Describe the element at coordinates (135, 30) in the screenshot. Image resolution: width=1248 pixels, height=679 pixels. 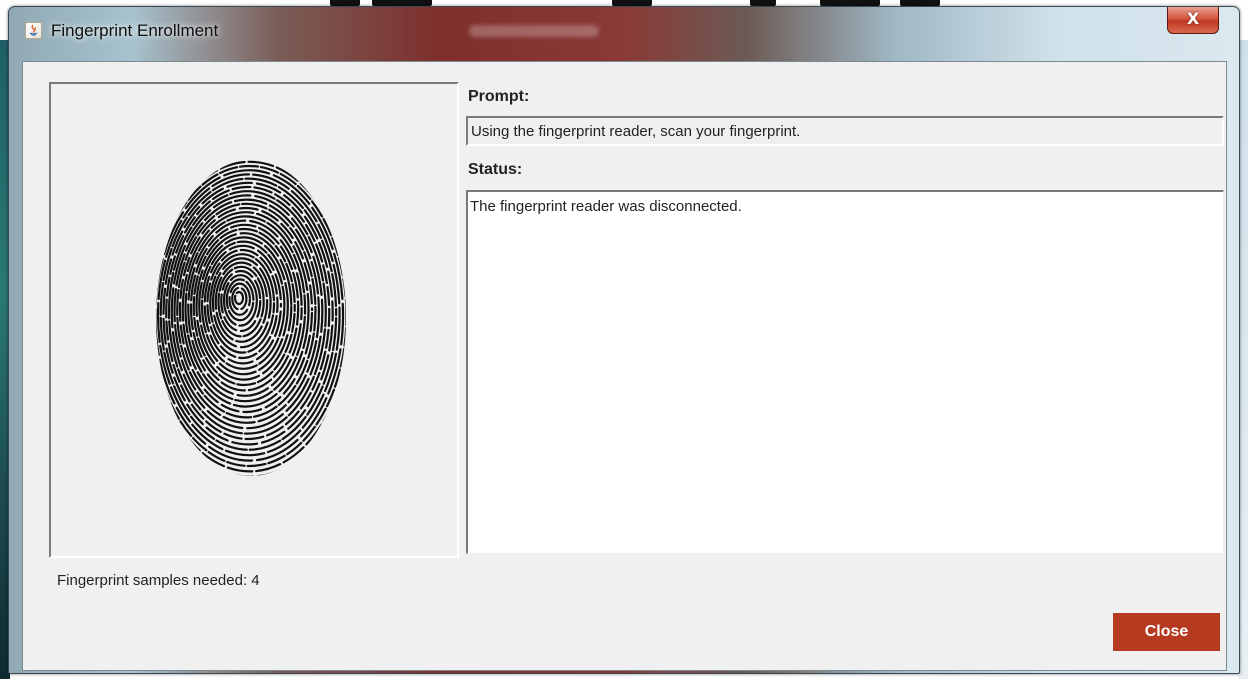
I see `window-title: Fingerprint Enrollment` at that location.